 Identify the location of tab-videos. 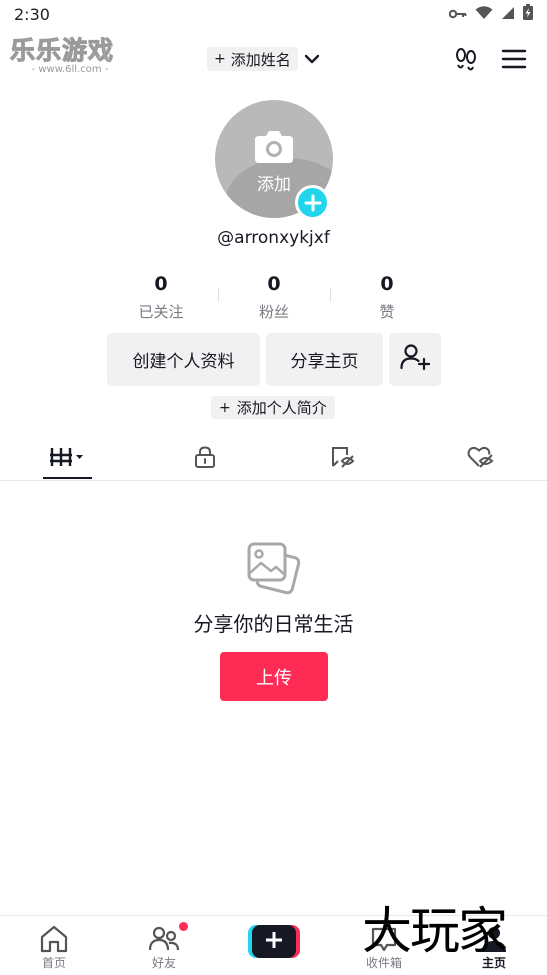
(67, 458).